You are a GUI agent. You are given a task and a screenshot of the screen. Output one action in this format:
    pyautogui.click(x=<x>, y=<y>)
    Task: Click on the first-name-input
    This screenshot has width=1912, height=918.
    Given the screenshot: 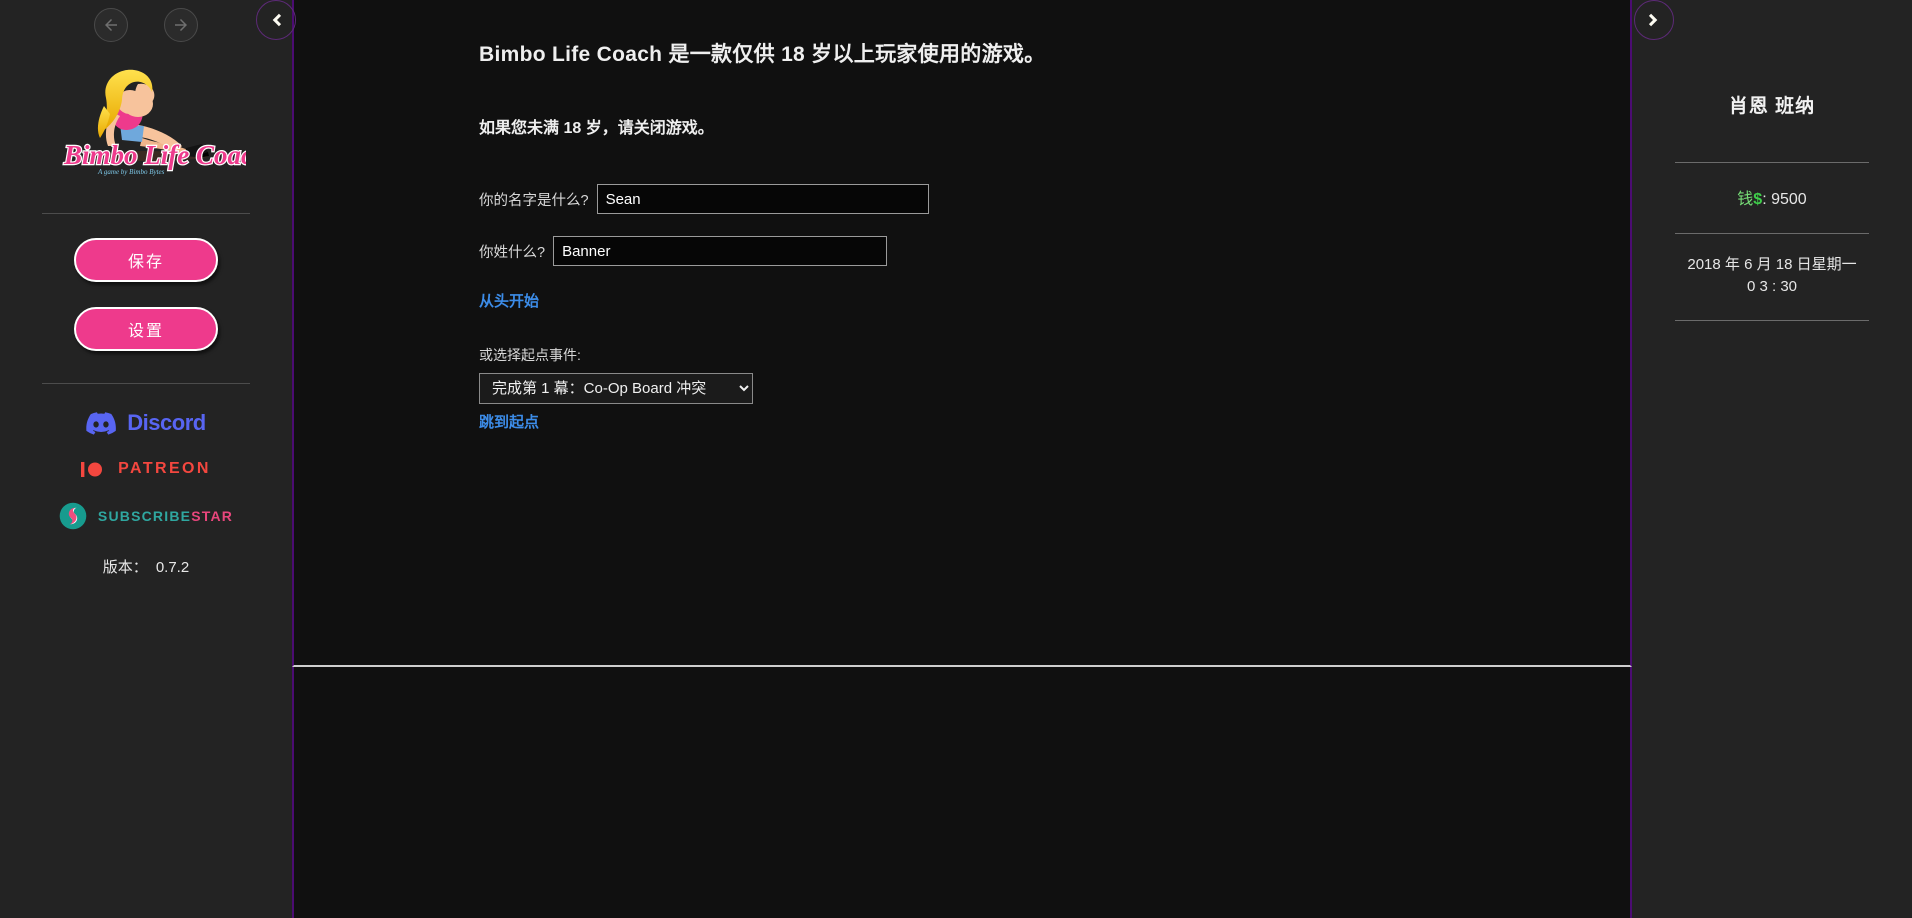 What is the action you would take?
    pyautogui.click(x=762, y=199)
    